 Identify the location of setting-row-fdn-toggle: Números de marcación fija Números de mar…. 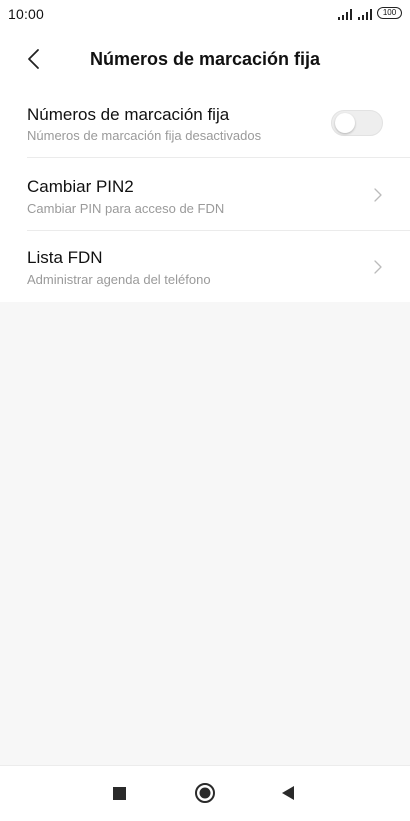
(205, 128).